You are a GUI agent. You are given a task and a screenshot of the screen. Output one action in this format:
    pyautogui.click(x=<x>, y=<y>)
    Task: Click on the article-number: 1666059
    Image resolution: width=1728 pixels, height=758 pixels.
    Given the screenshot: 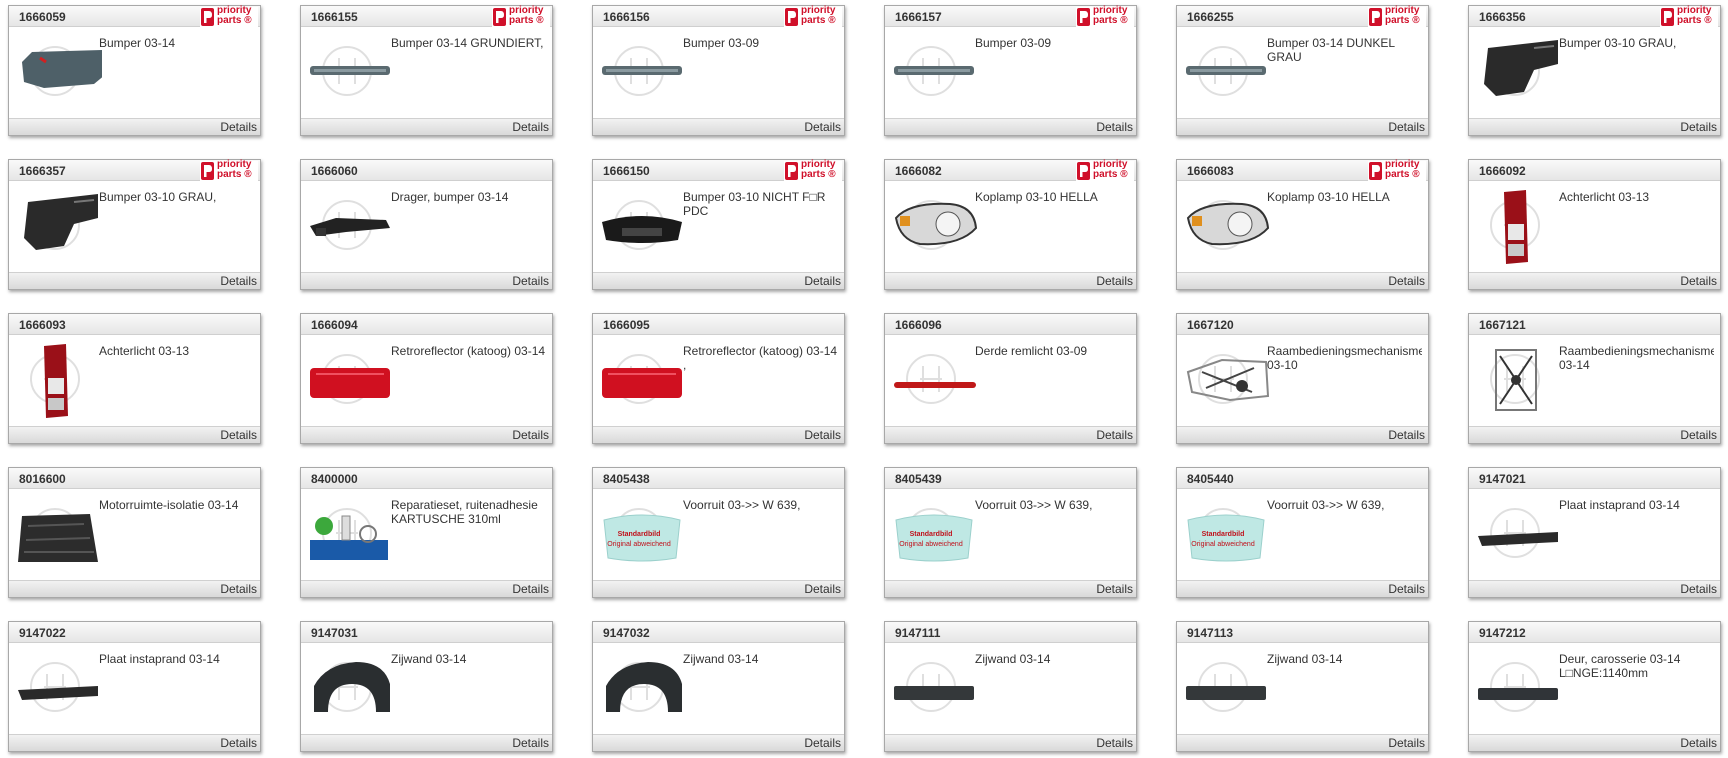 What is the action you would take?
    pyautogui.click(x=42, y=17)
    